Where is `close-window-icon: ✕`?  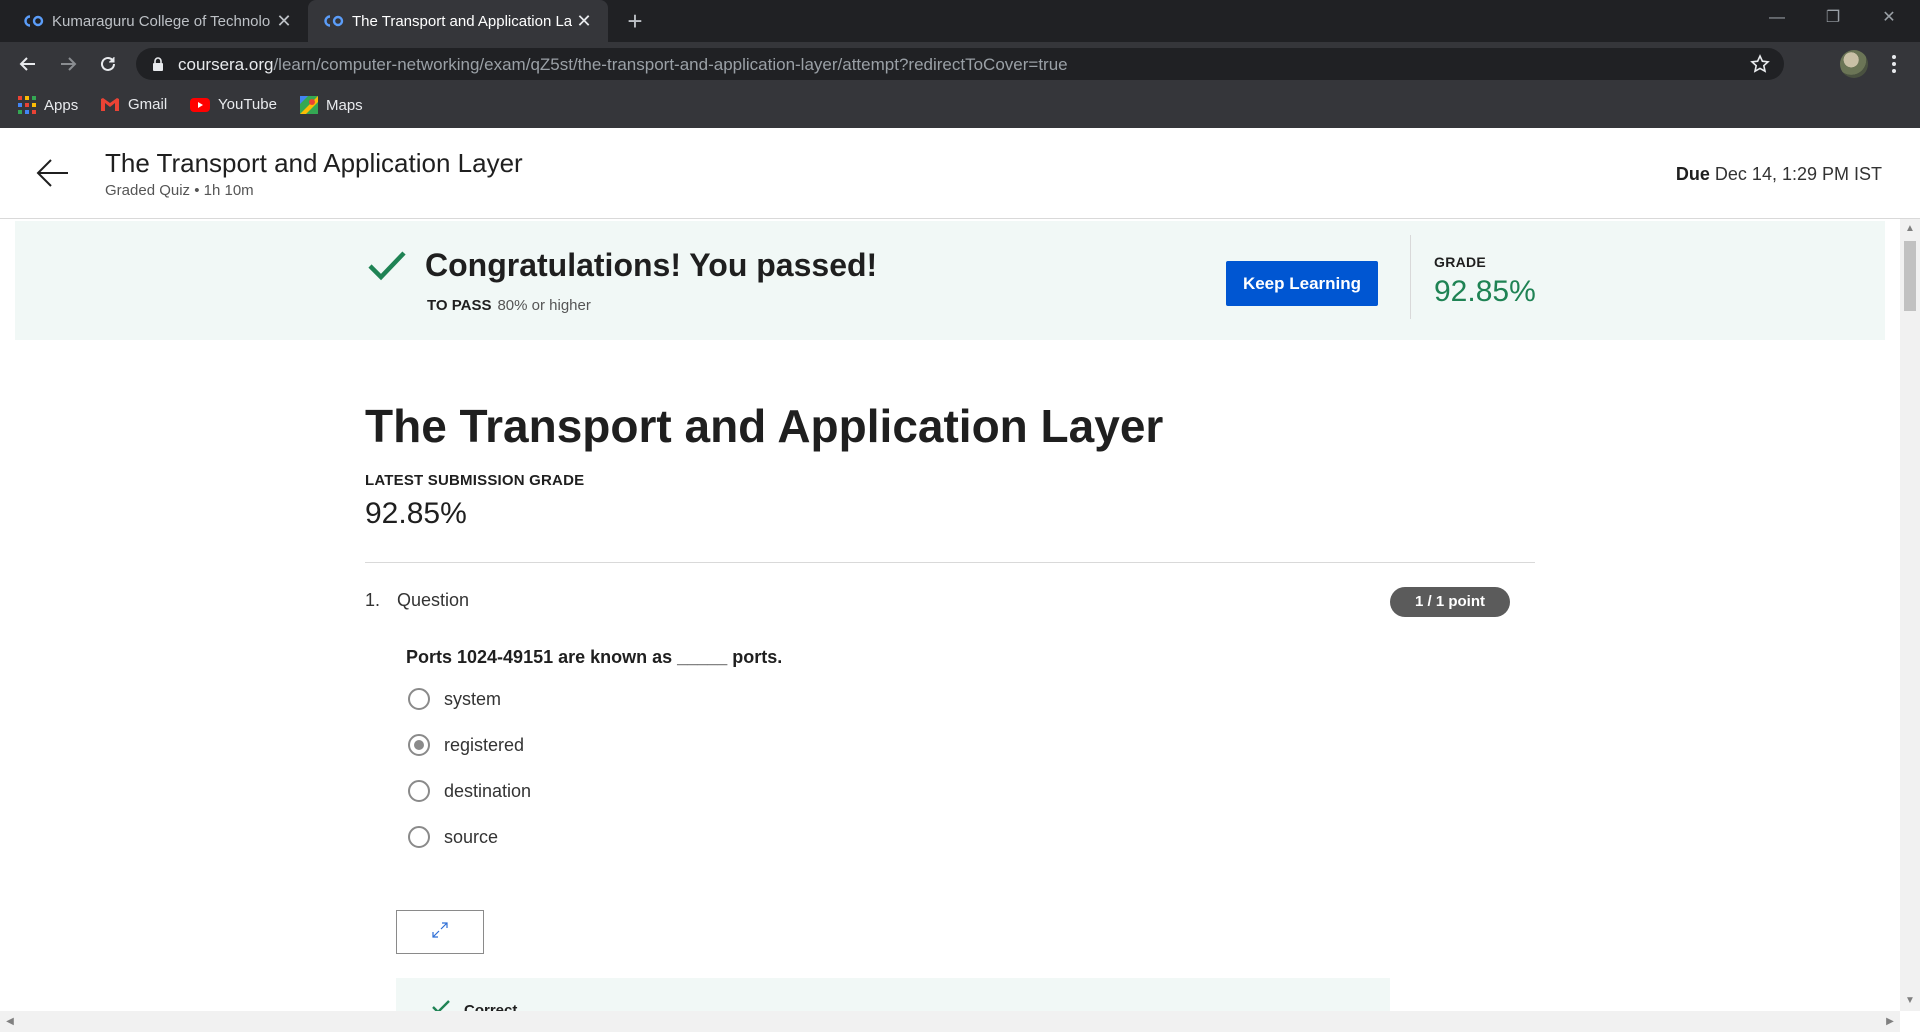
close-window-icon: ✕ is located at coordinates (1889, 18).